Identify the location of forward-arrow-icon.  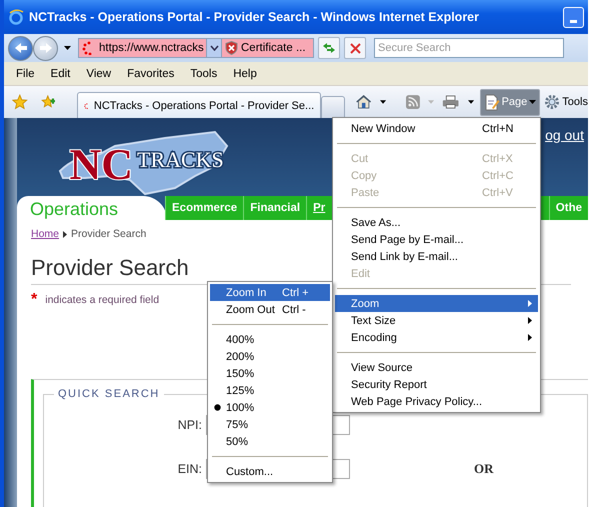
(45, 48).